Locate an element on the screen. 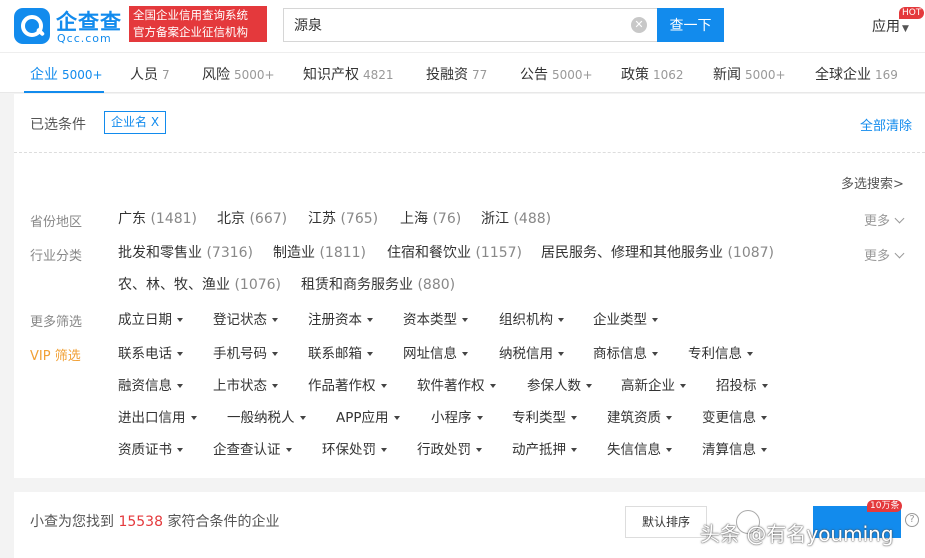 The width and height of the screenshot is (925, 558). filter-dropdown: 高新企业 is located at coordinates (653, 384).